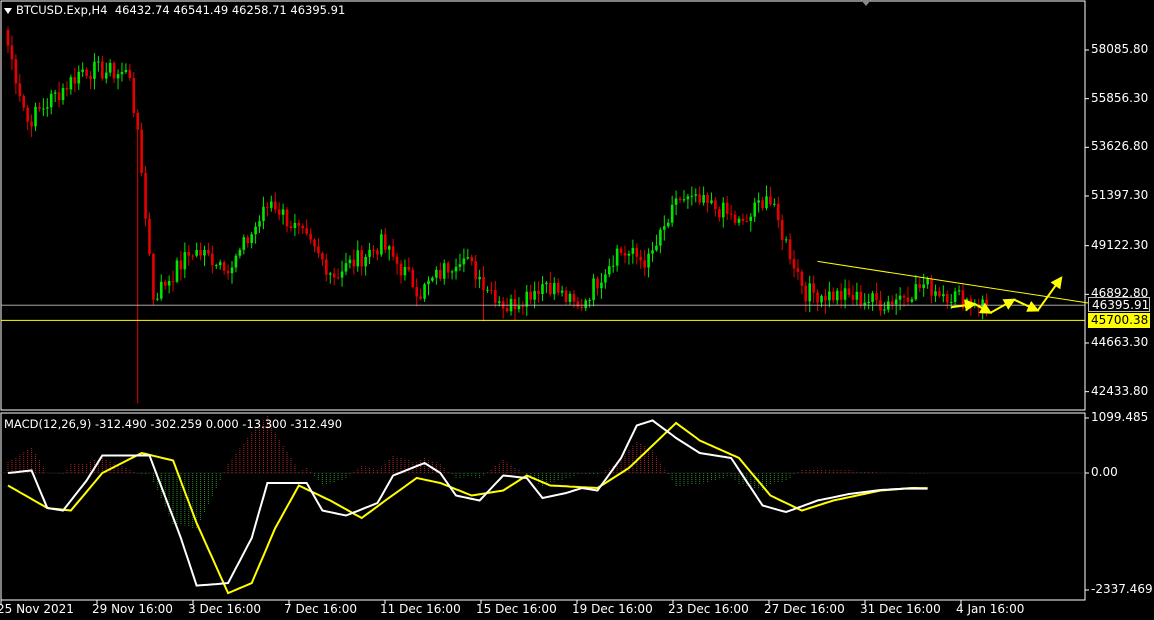 The width and height of the screenshot is (1154, 620). Describe the element at coordinates (900, 609) in the screenshot. I see `time-tick-label: 31 Dec 16:00` at that location.